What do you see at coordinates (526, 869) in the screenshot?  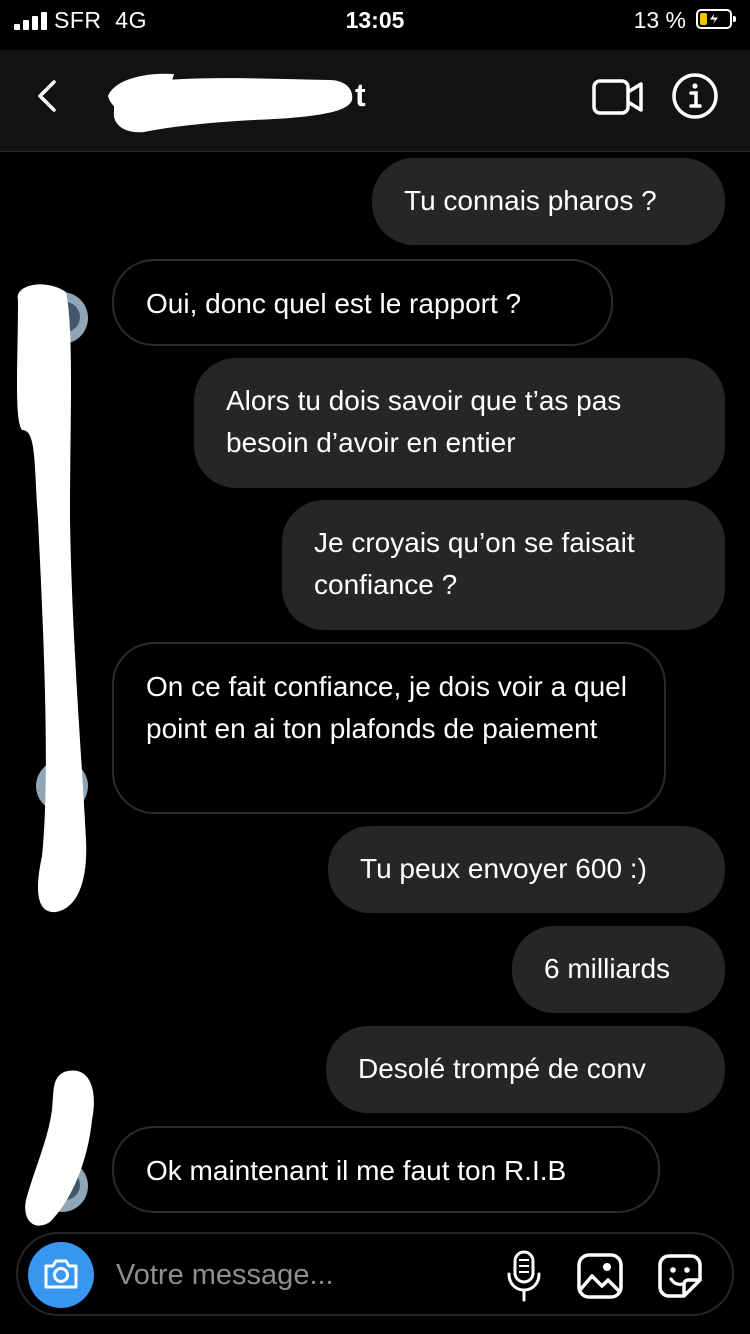 I see `outgoing-message: Tu peux envoyer 600 :)` at bounding box center [526, 869].